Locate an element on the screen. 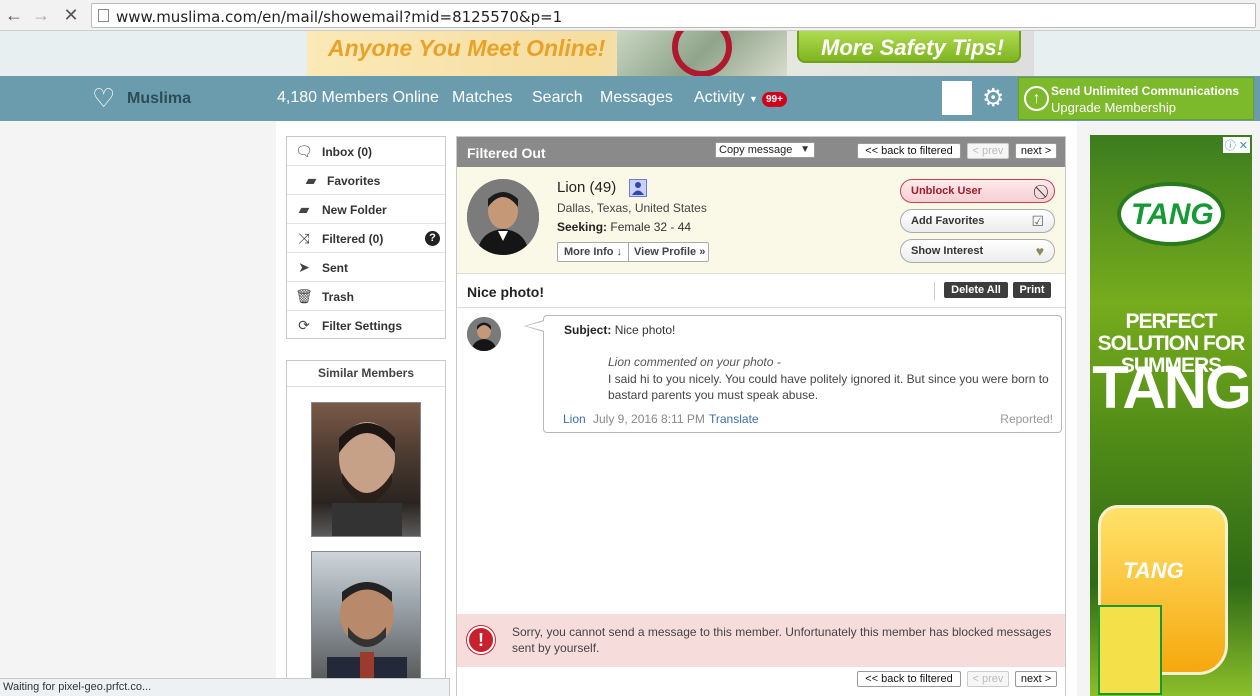 The height and width of the screenshot is (696, 1260). folder-filtered: ⤨ Filtered (0) ? is located at coordinates (366, 238).